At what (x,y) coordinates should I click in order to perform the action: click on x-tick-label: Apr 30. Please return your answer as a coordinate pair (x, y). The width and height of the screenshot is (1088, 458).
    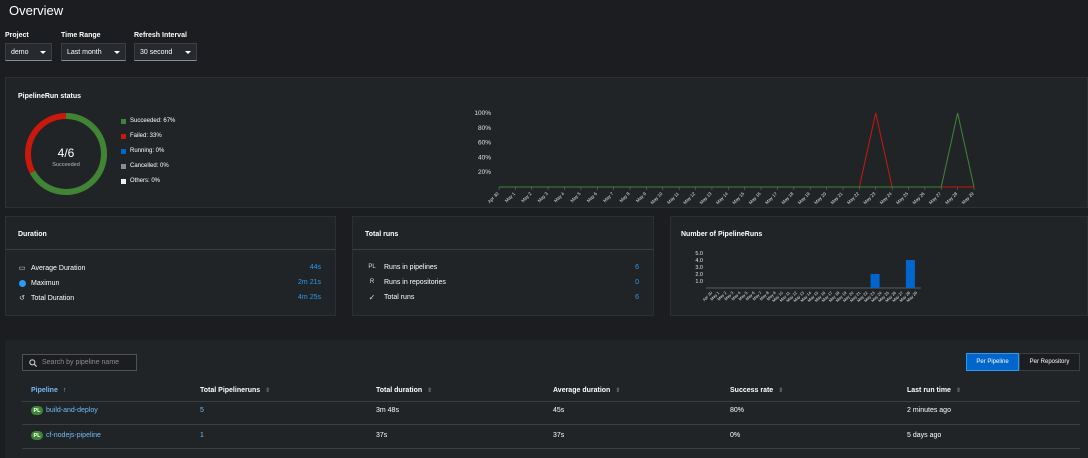
    Looking at the image, I should click on (493, 197).